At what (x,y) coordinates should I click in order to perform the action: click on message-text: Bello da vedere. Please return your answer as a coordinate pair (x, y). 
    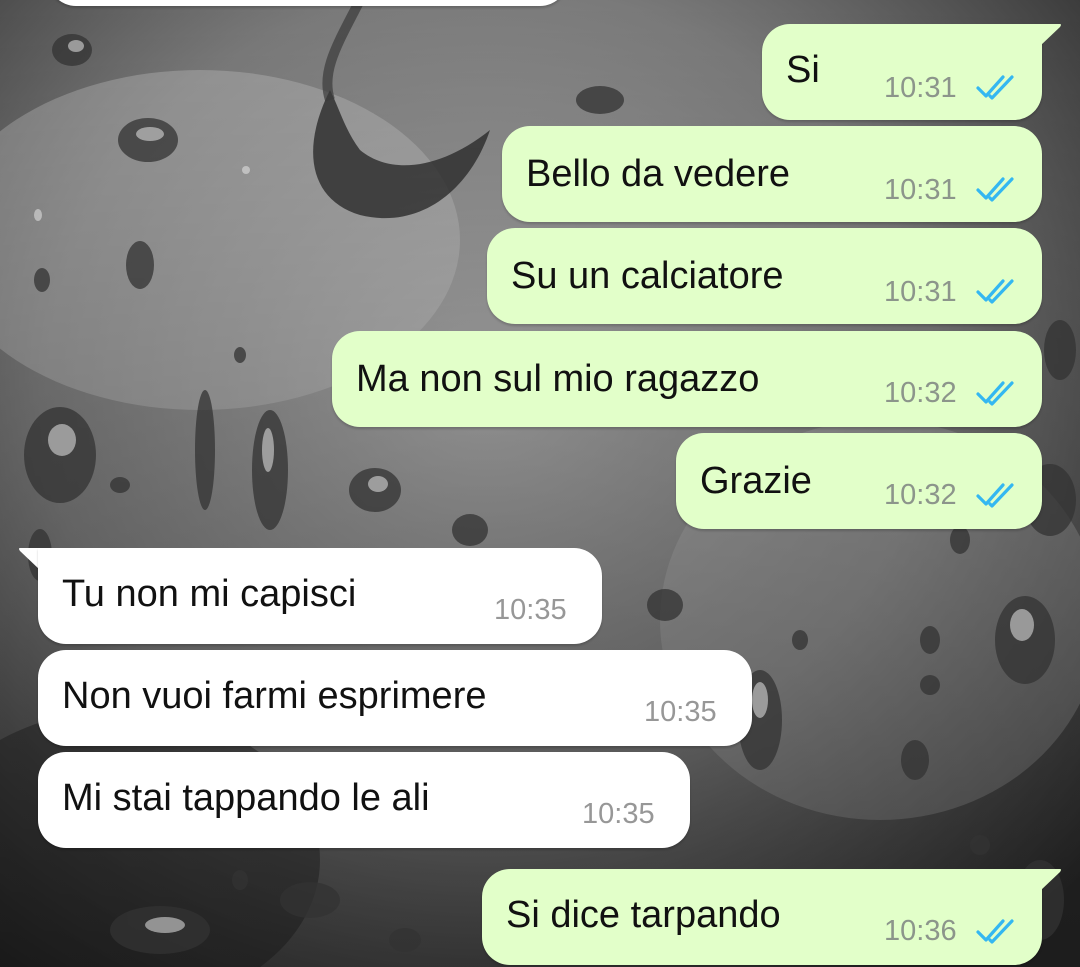
    Looking at the image, I should click on (658, 174).